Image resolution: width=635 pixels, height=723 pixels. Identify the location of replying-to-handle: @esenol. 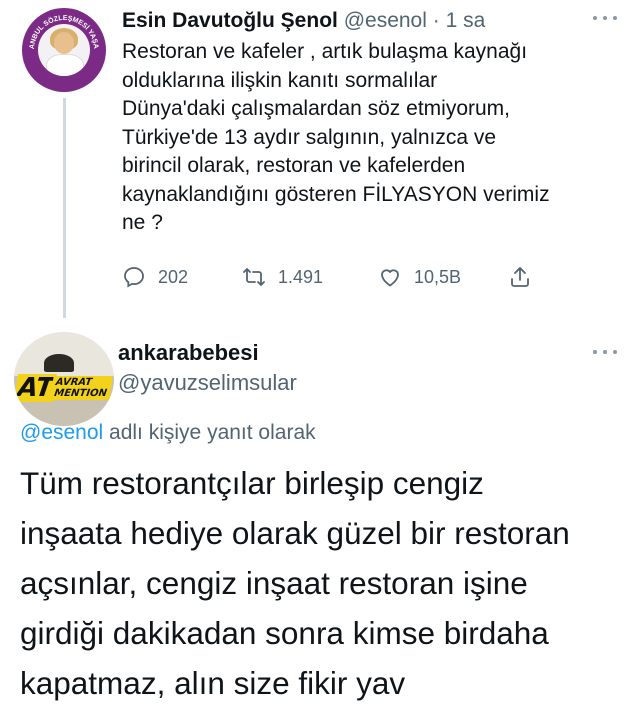
(61, 432).